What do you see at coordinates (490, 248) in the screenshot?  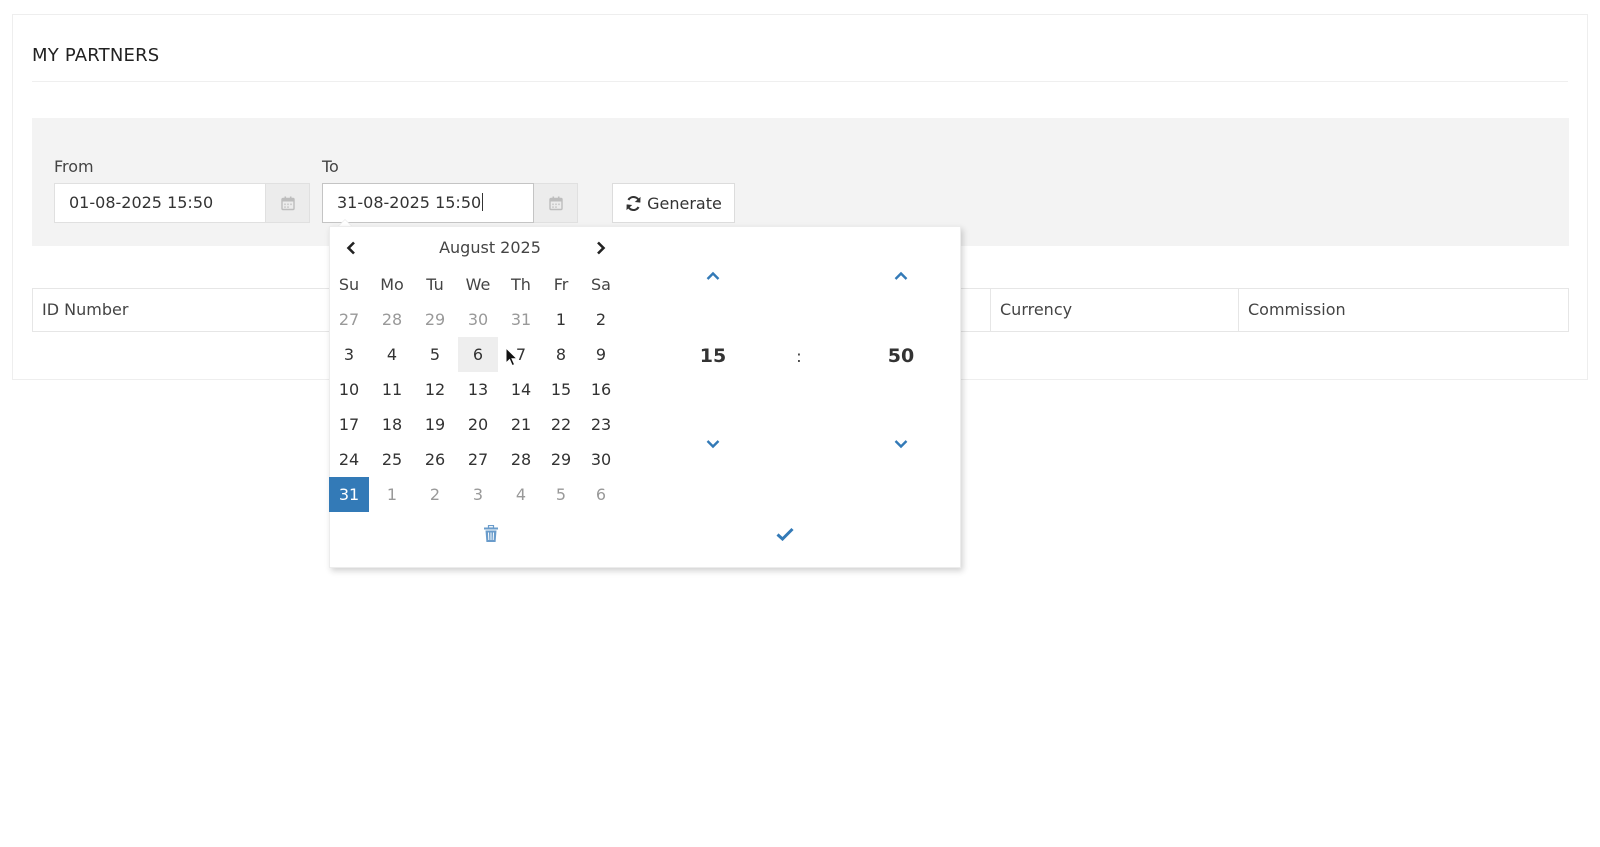 I see `month-title: August 2025` at bounding box center [490, 248].